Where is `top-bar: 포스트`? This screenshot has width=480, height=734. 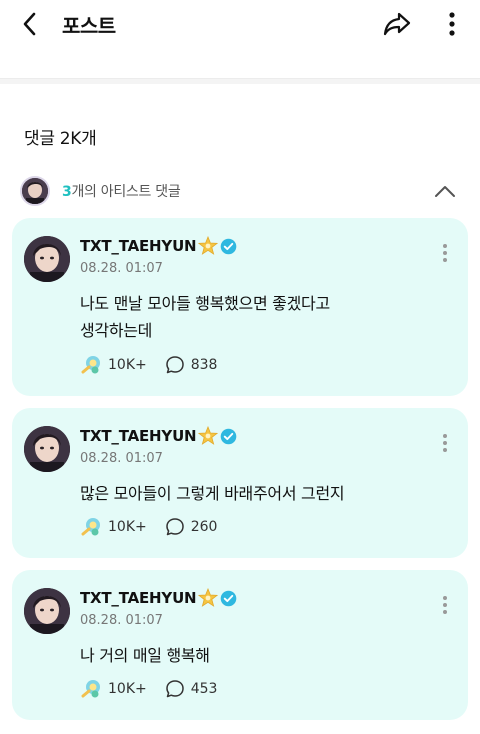 top-bar: 포스트 is located at coordinates (240, 28).